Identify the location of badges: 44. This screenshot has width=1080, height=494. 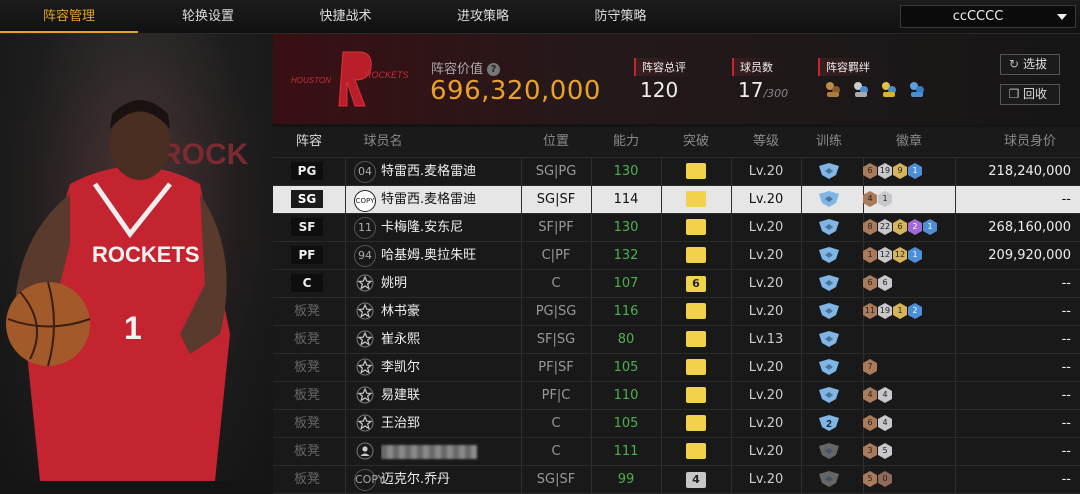
(909, 395).